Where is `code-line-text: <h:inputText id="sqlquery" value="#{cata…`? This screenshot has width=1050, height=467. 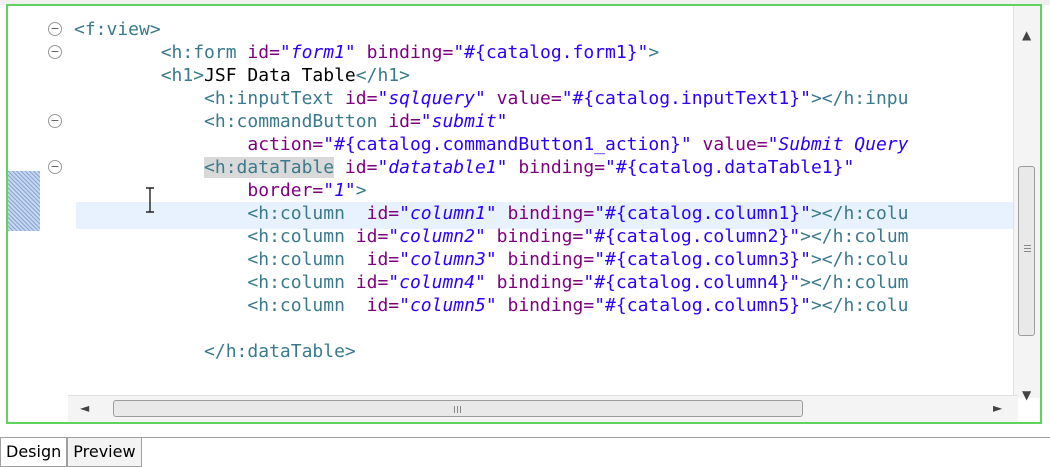 code-line-text: <h:inputText id="sqlquery" value="#{cata… is located at coordinates (491, 98).